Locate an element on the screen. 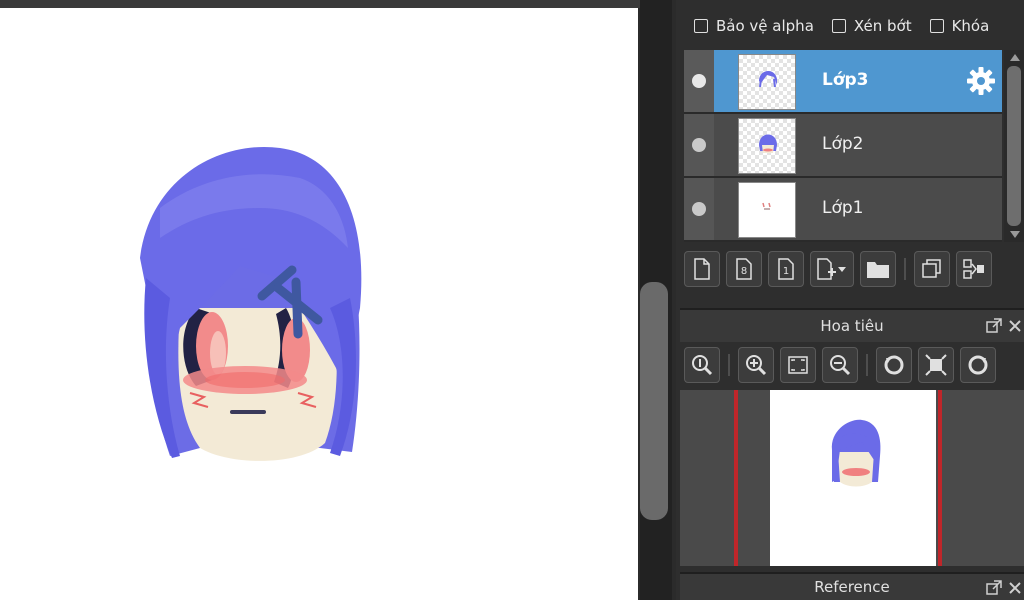  lock-label: Khóa is located at coordinates (970, 26).